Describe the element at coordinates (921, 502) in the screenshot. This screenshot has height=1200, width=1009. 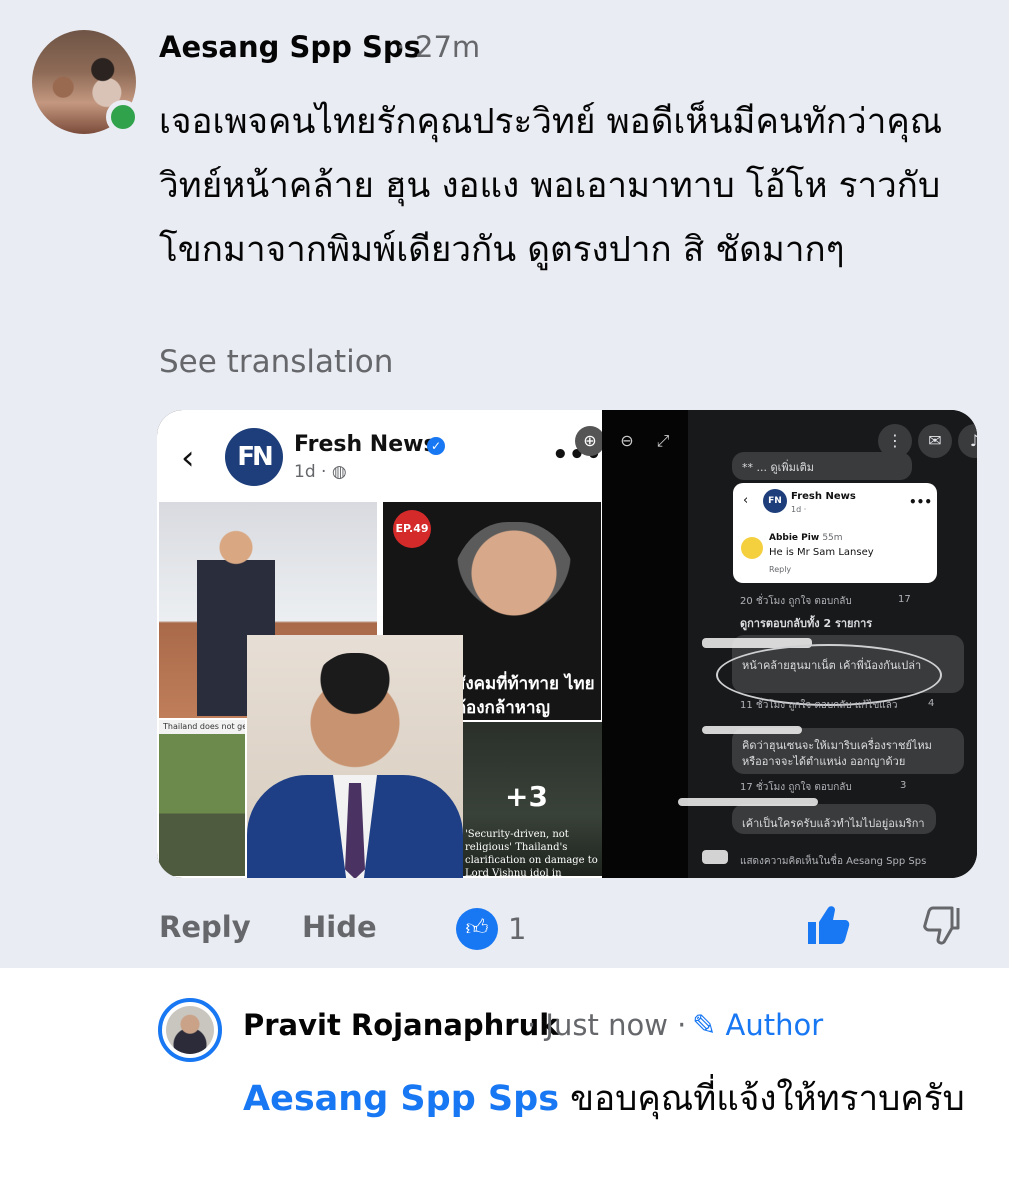
I see `card-more-icon: •••` at that location.